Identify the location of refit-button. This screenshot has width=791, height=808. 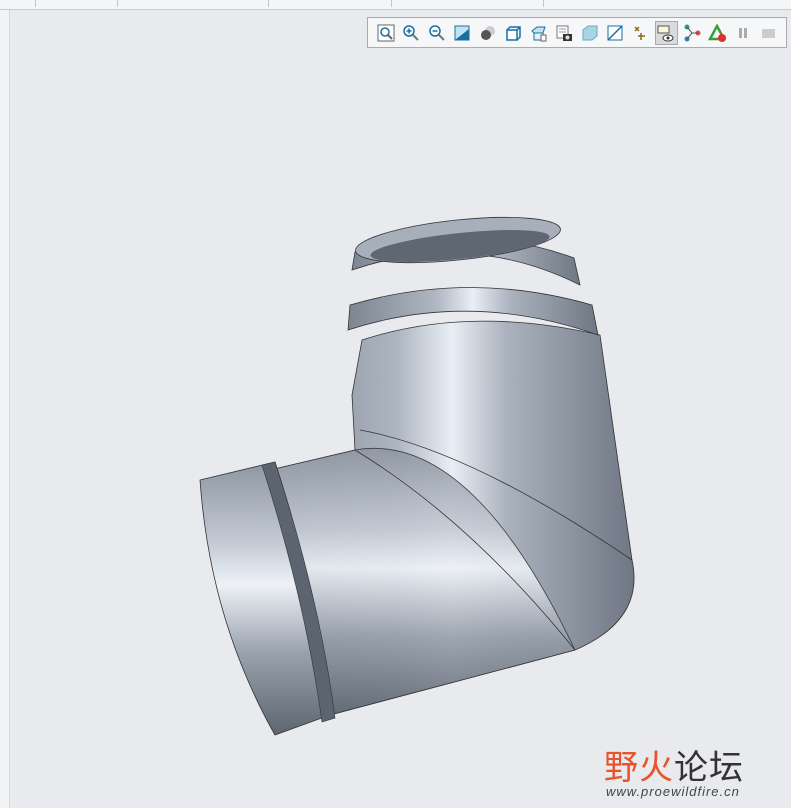
(386, 33).